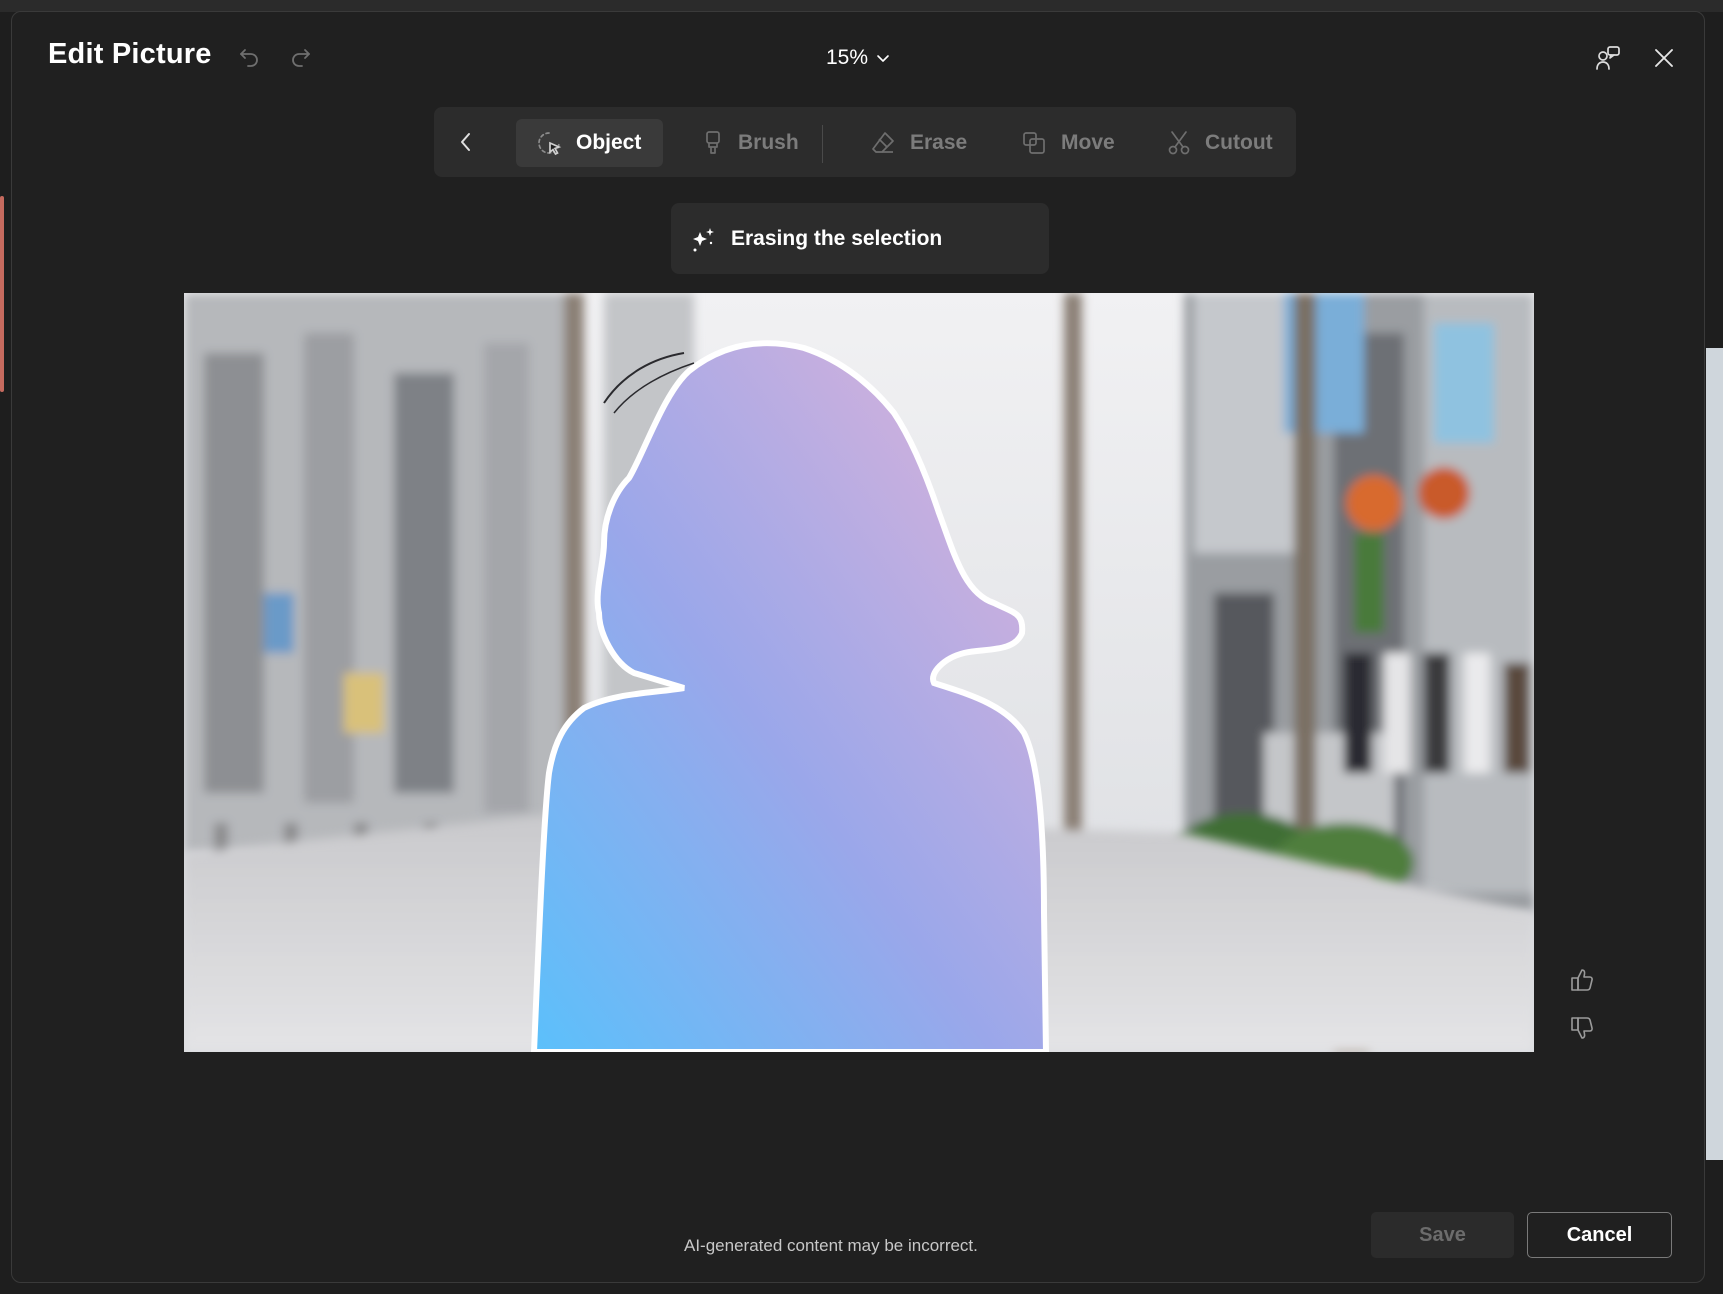  Describe the element at coordinates (883, 142) in the screenshot. I see `eraser-icon` at that location.